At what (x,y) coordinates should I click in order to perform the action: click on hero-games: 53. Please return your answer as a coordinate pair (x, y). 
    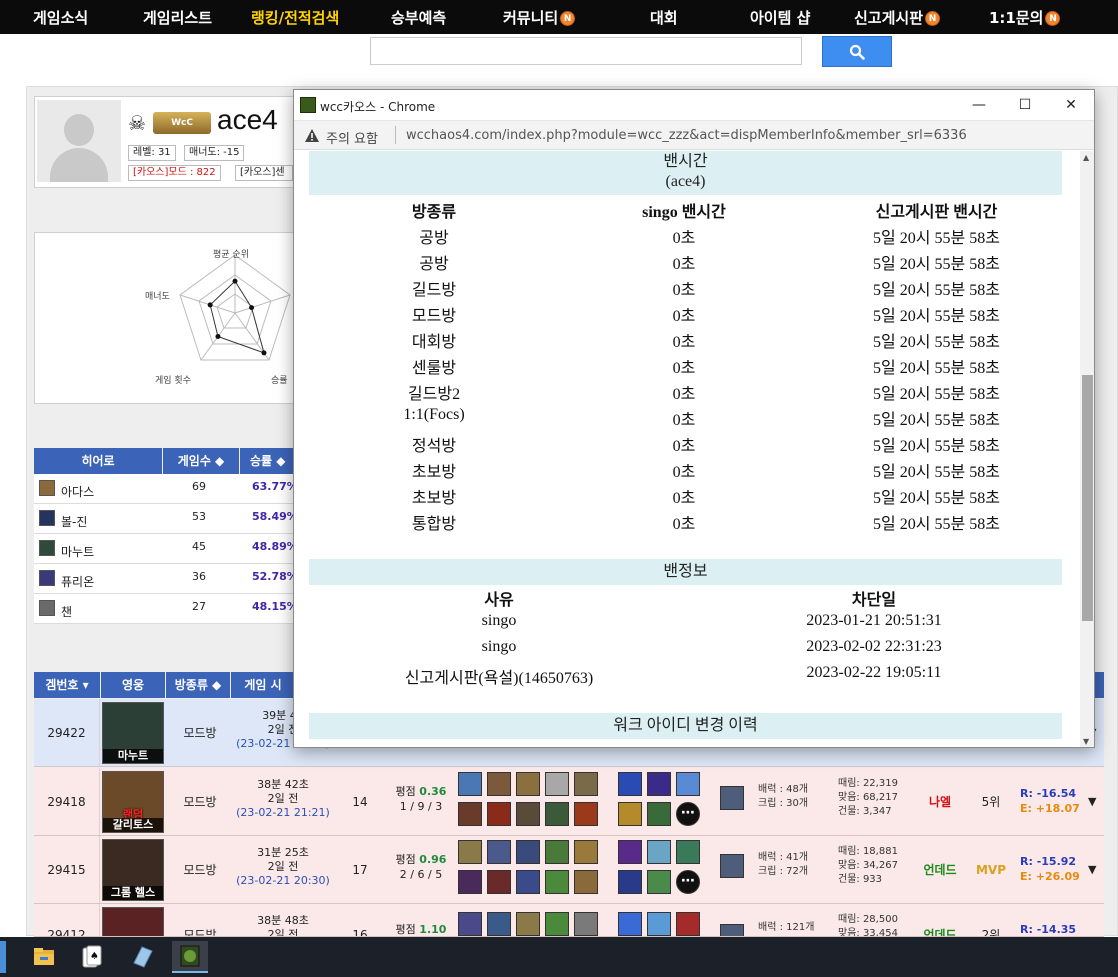
    Looking at the image, I should click on (199, 516).